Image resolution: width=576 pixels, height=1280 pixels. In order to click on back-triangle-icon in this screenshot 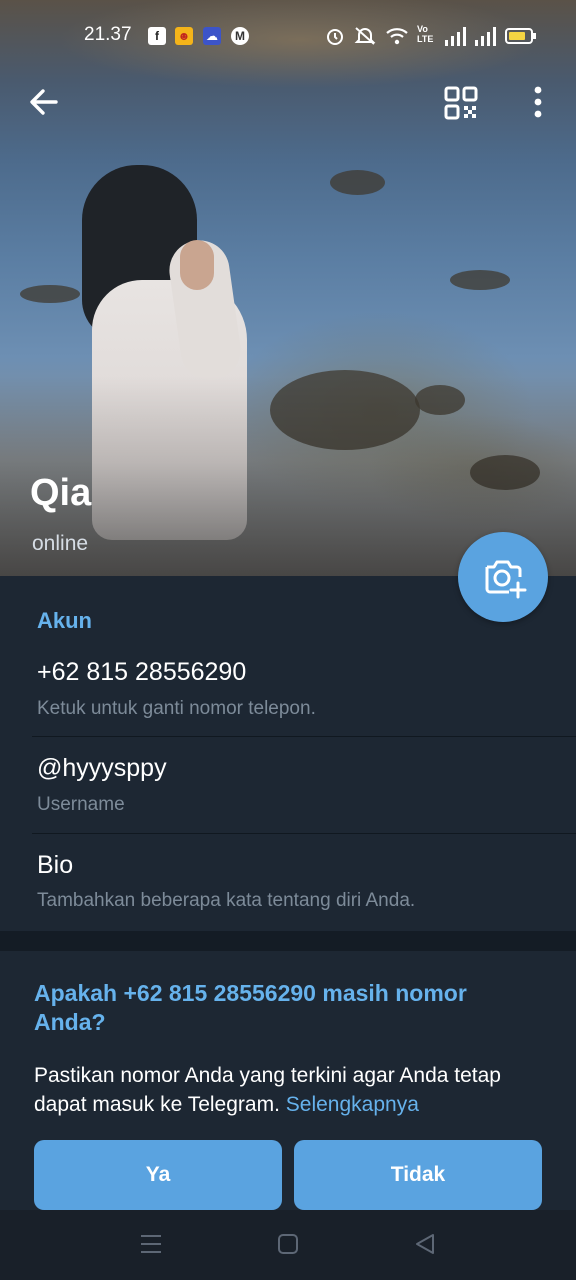, I will do `click(425, 1244)`.